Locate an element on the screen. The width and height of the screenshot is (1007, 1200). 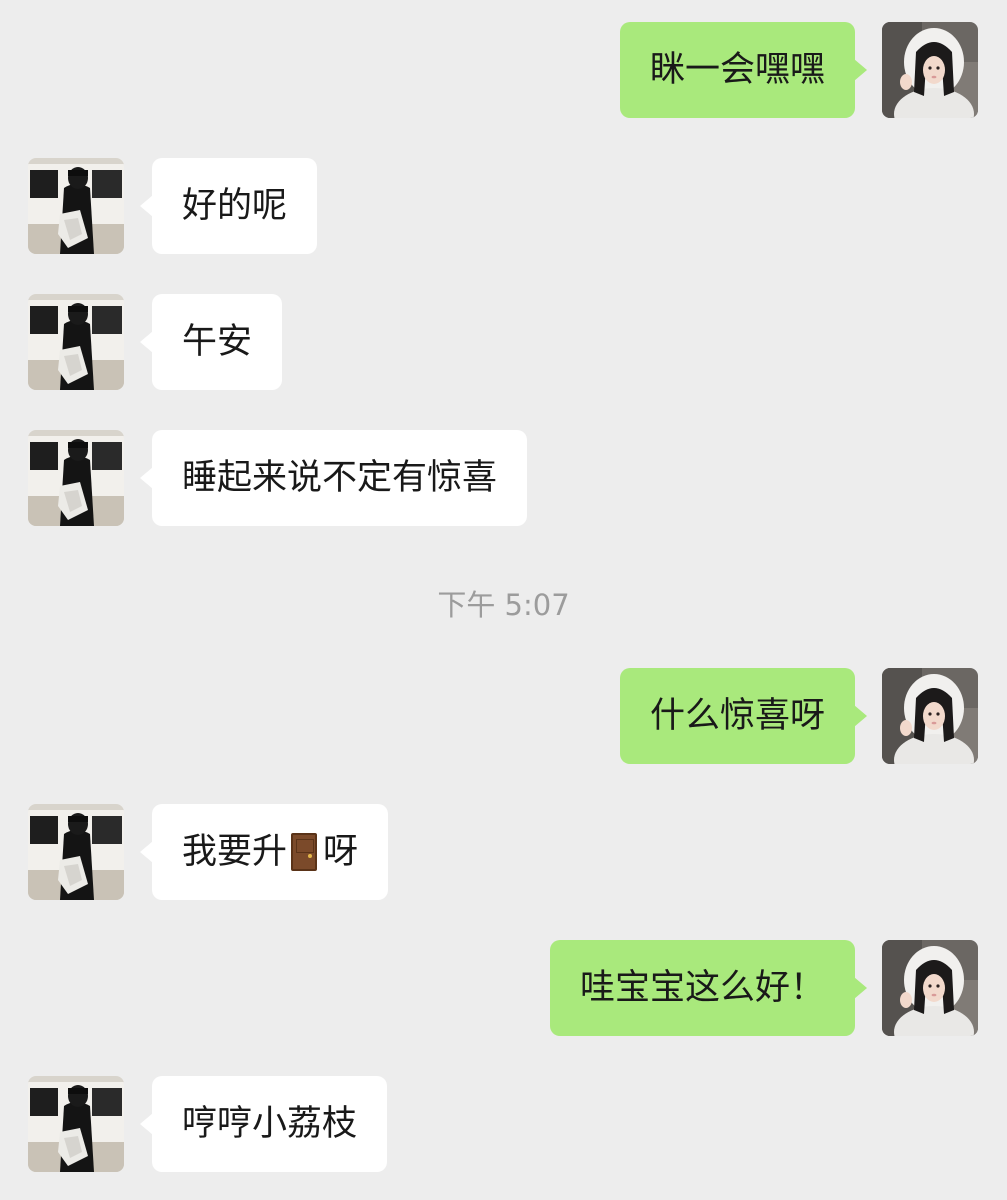
message-row-received: 好的呢 is located at coordinates (503, 206).